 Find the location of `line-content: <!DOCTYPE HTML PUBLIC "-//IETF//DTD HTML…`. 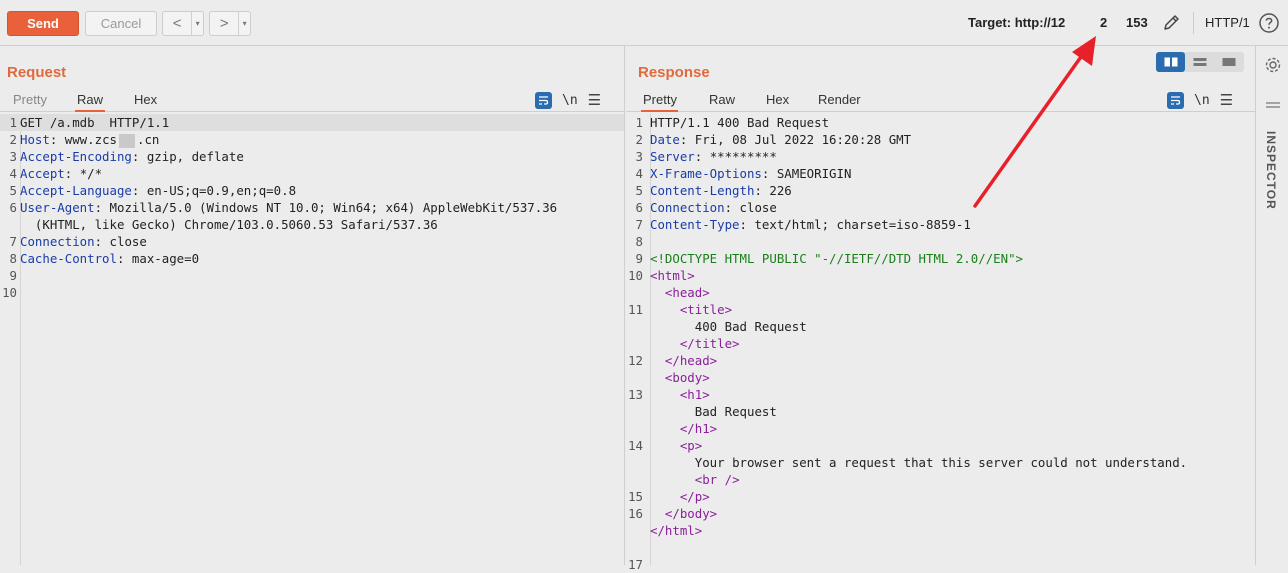

line-content: <!DOCTYPE HTML PUBLIC "-//IETF//DTD HTML… is located at coordinates (834, 258).